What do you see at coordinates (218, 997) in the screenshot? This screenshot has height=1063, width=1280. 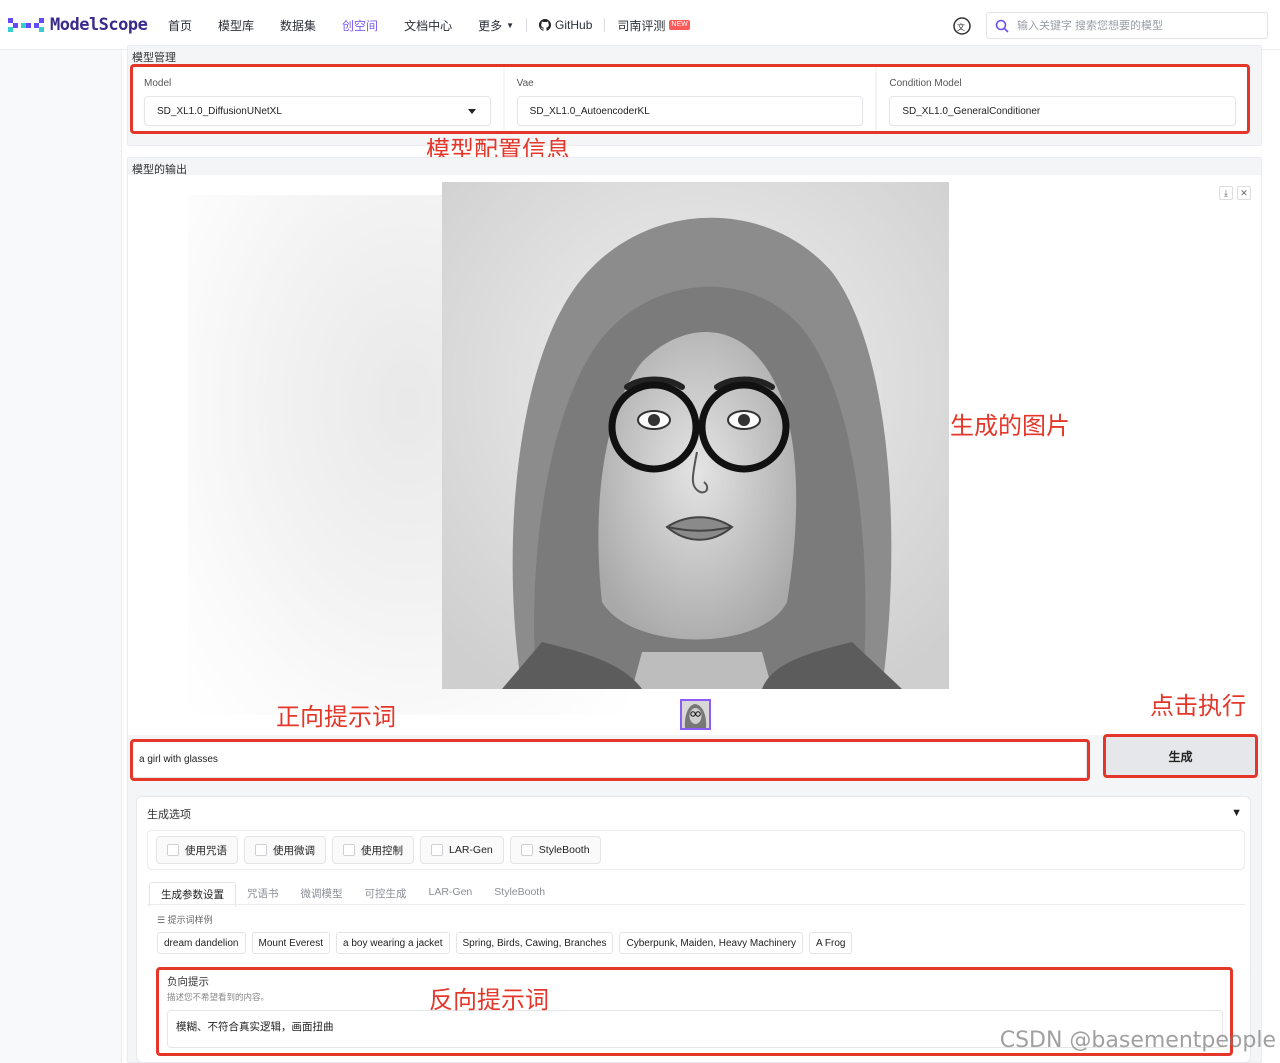 I see `negative-prompt-description: 描述您不希望看到的内容。` at bounding box center [218, 997].